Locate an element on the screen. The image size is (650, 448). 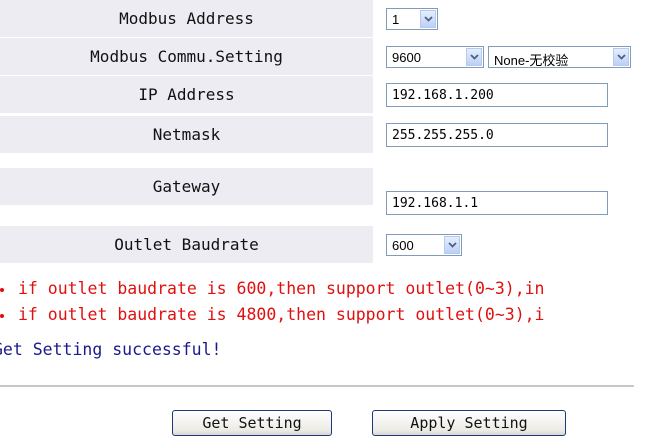
ip-address-row: IP Address is located at coordinates (317, 95).